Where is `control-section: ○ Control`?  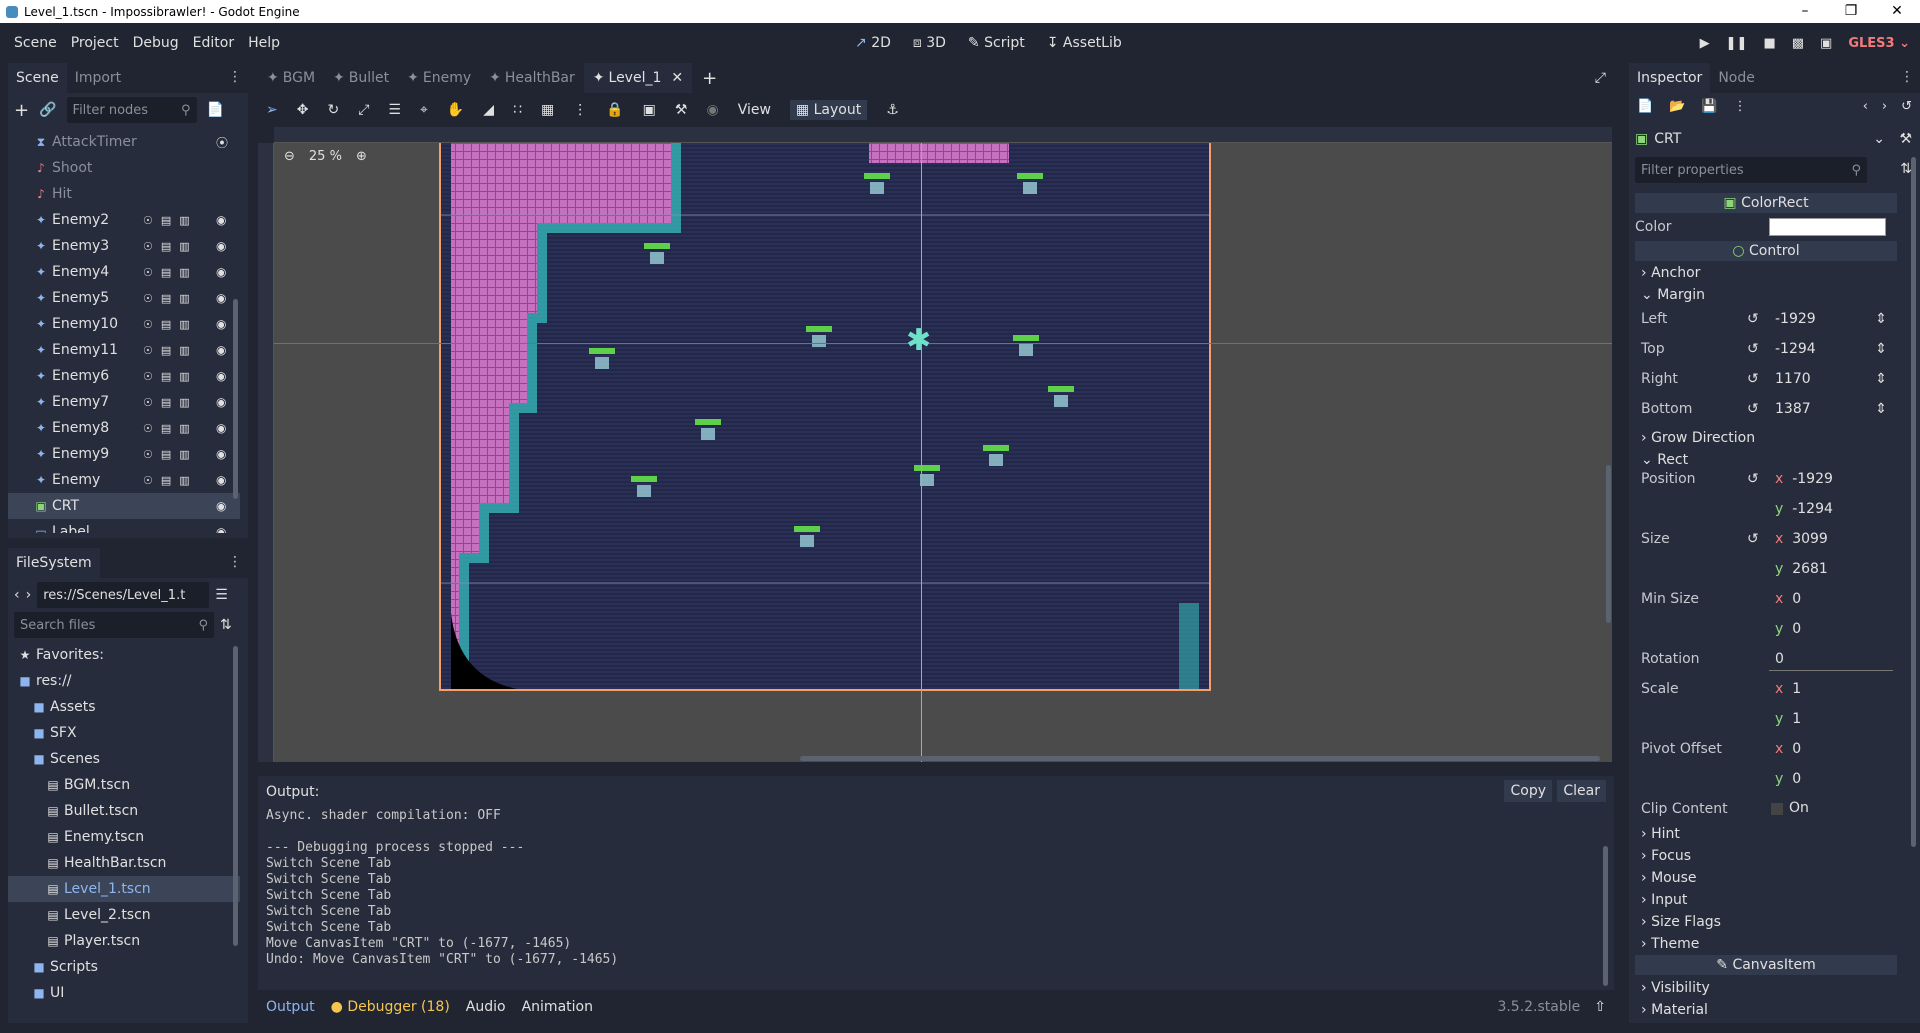
control-section: ○ Control is located at coordinates (1766, 251).